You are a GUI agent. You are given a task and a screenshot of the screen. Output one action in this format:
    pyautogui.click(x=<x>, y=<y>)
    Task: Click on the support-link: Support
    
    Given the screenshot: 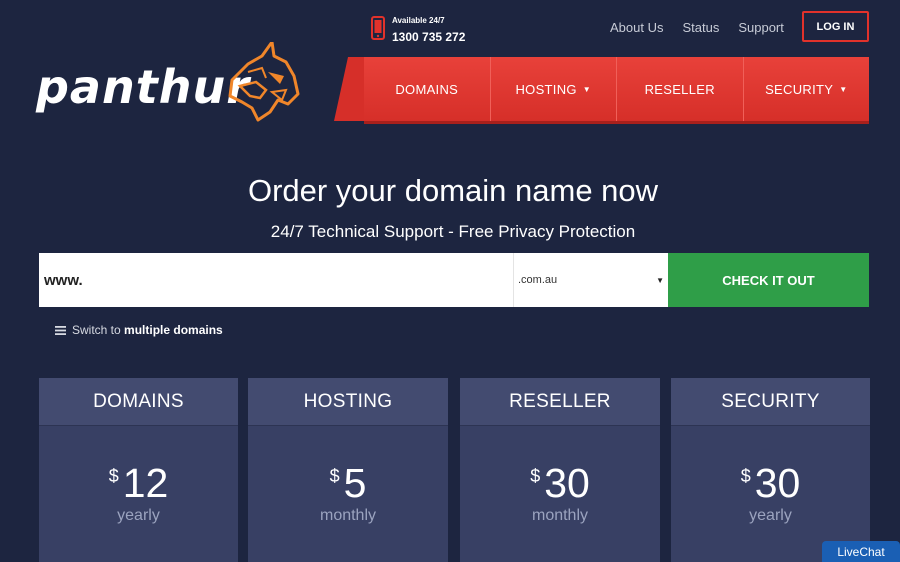 What is the action you would take?
    pyautogui.click(x=761, y=27)
    